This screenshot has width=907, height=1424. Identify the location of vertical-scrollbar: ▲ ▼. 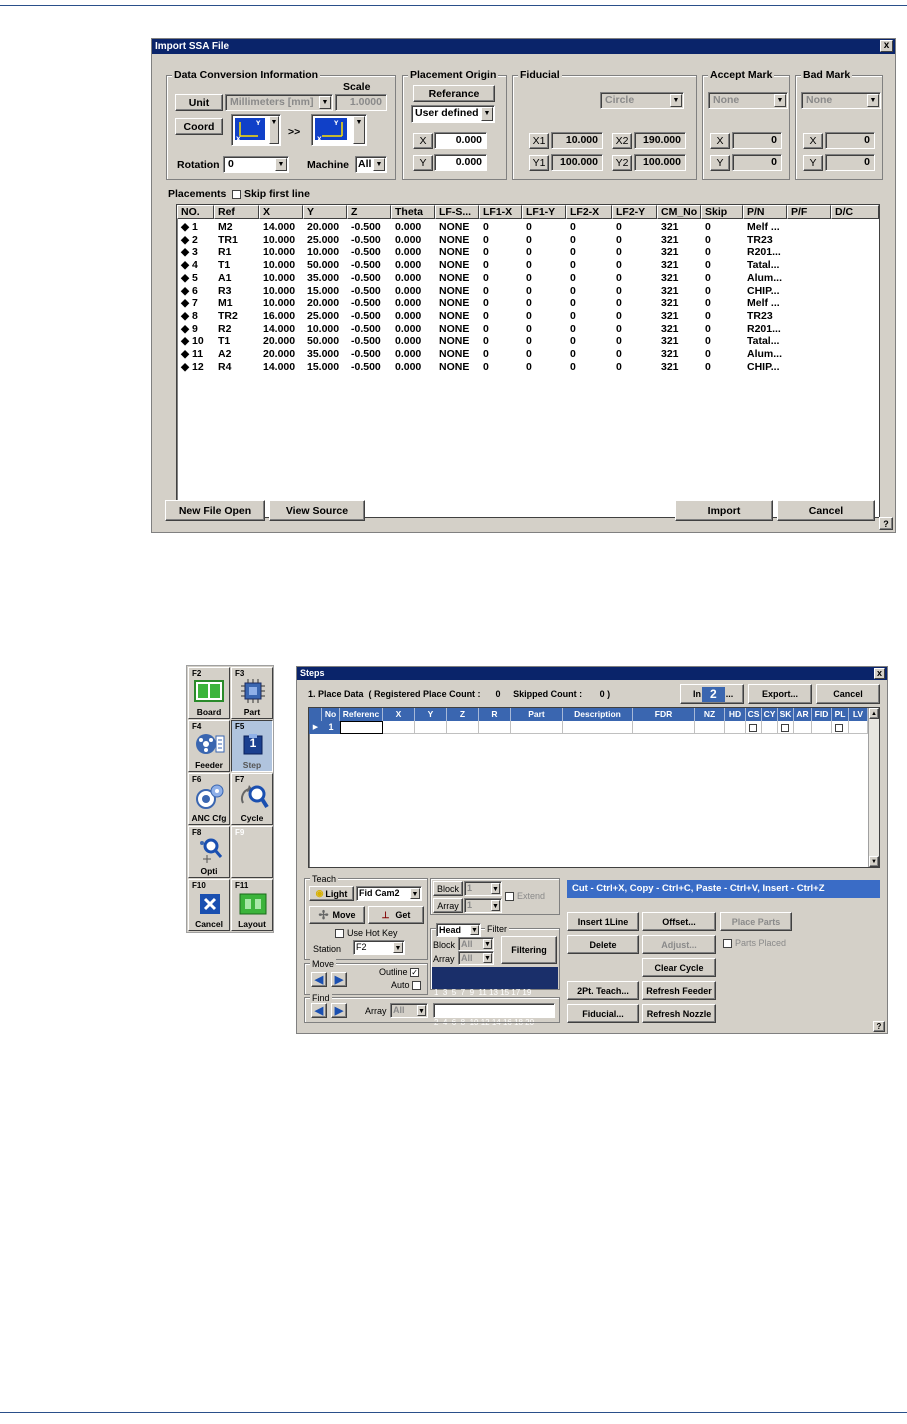
(873, 787).